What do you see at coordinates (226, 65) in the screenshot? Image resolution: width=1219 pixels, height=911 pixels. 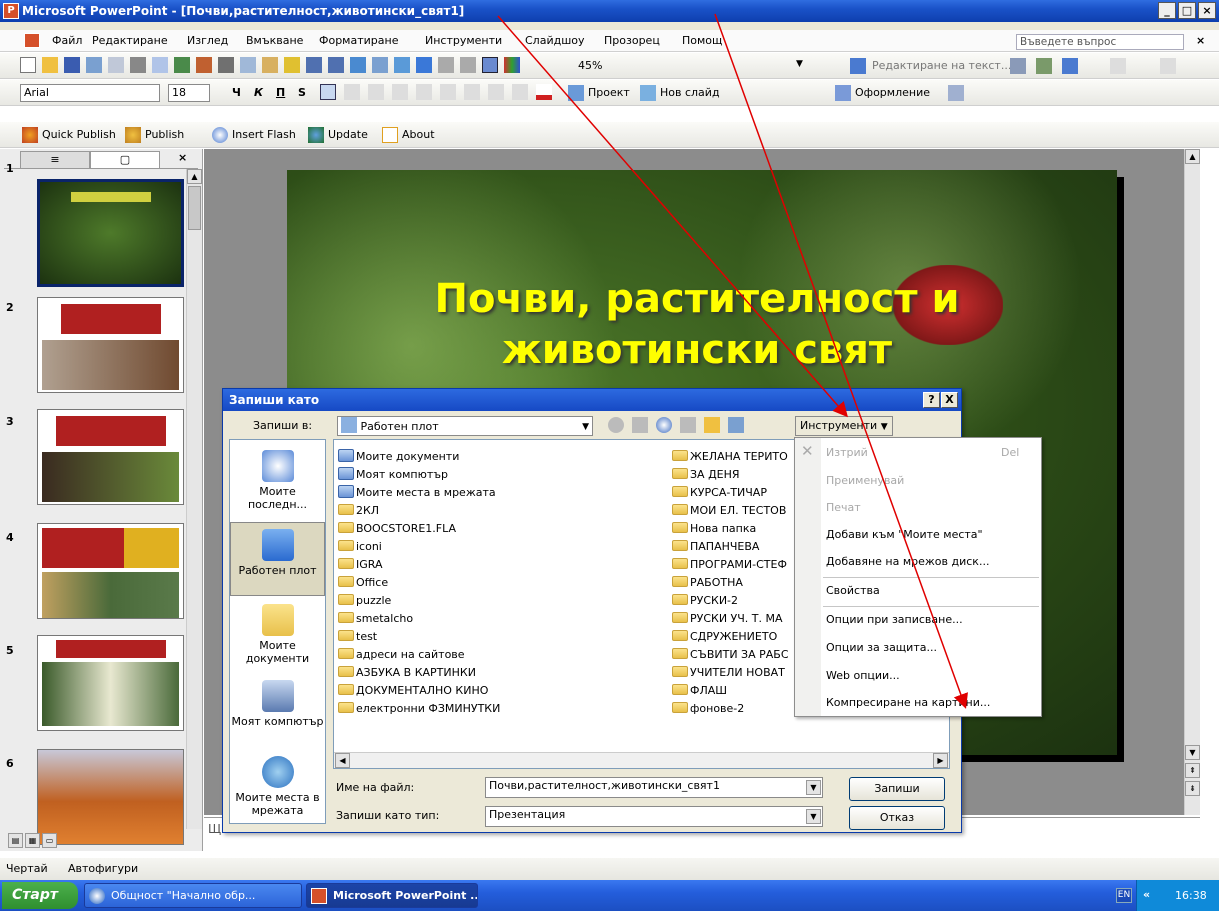 I see `cut-icon` at bounding box center [226, 65].